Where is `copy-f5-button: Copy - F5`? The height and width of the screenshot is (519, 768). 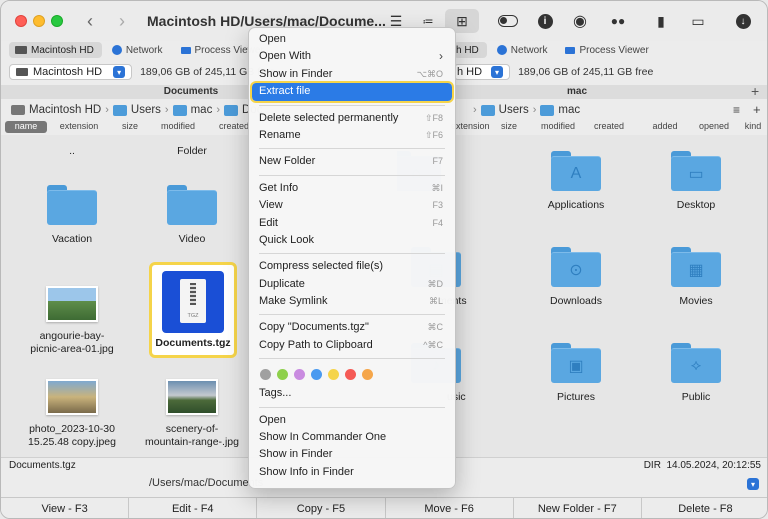 copy-f5-button: Copy - F5 is located at coordinates (321, 508).